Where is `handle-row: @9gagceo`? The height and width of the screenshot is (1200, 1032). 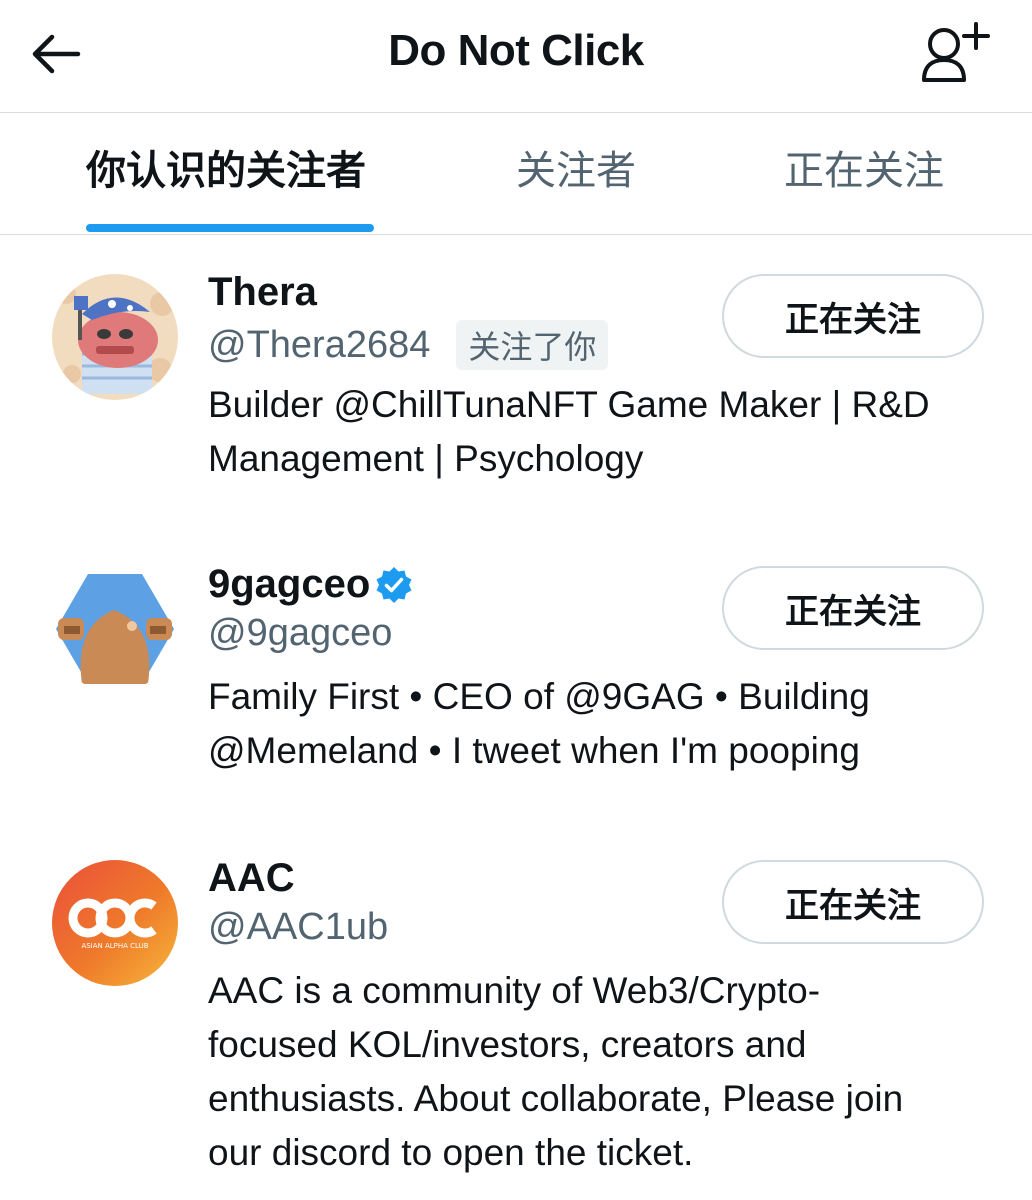 handle-row: @9gagceo is located at coordinates (300, 633).